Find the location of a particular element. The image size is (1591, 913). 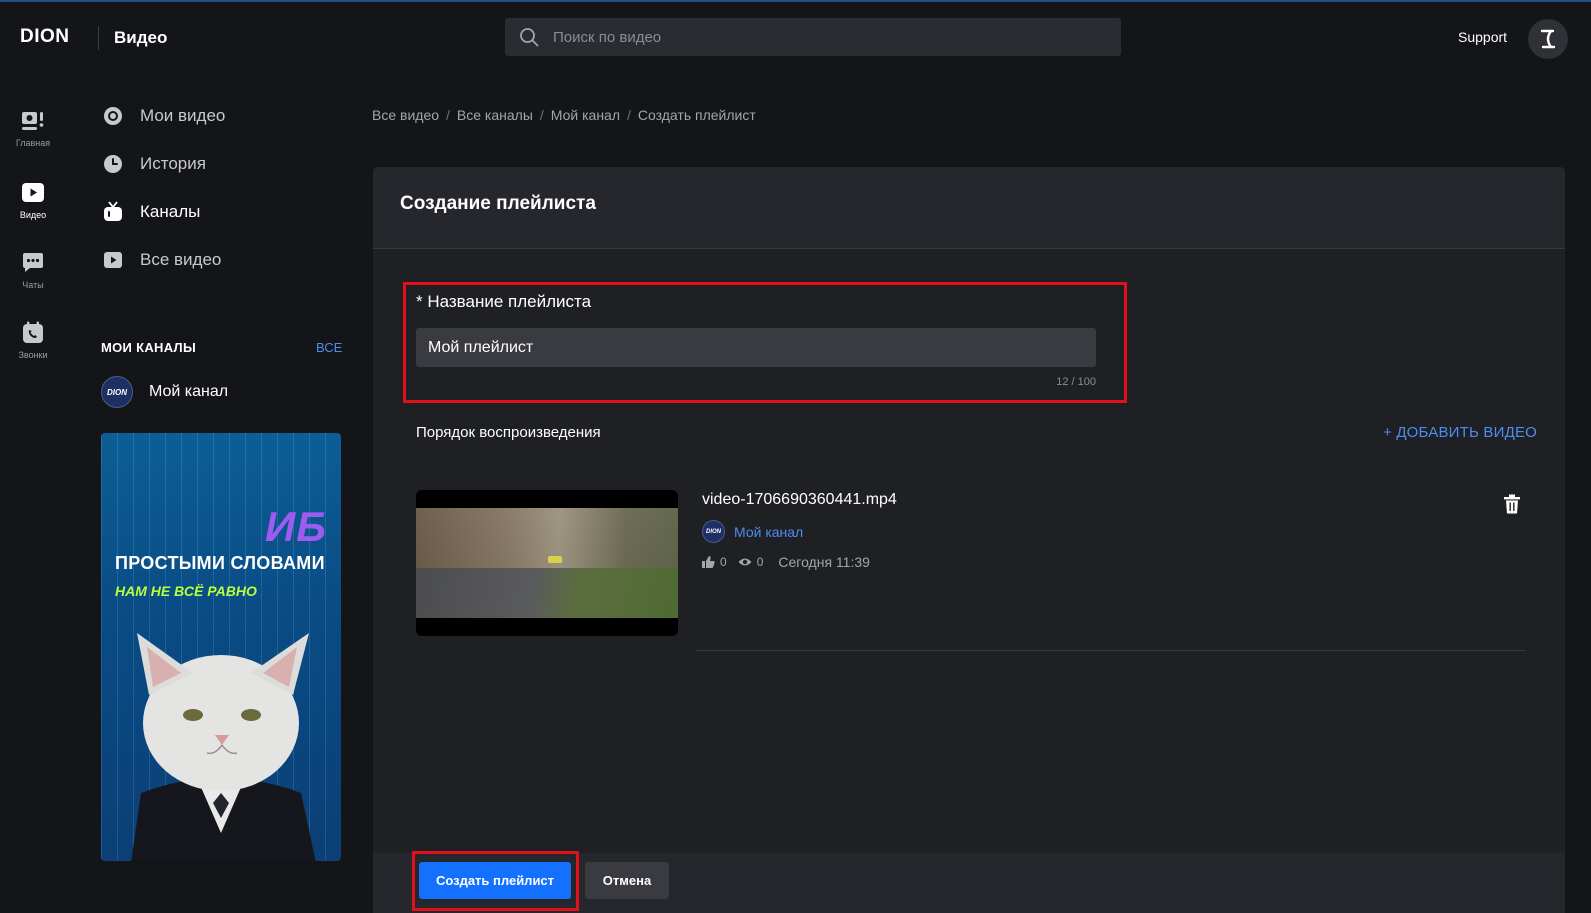

video-meta: 0 0 Сегодня 11:39 is located at coordinates (786, 562).